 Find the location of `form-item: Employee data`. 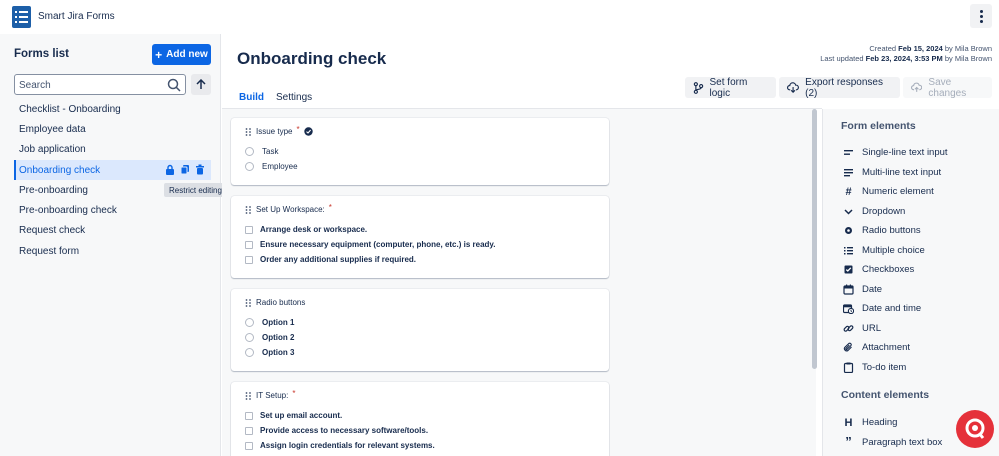

form-item: Employee data is located at coordinates (112, 129).